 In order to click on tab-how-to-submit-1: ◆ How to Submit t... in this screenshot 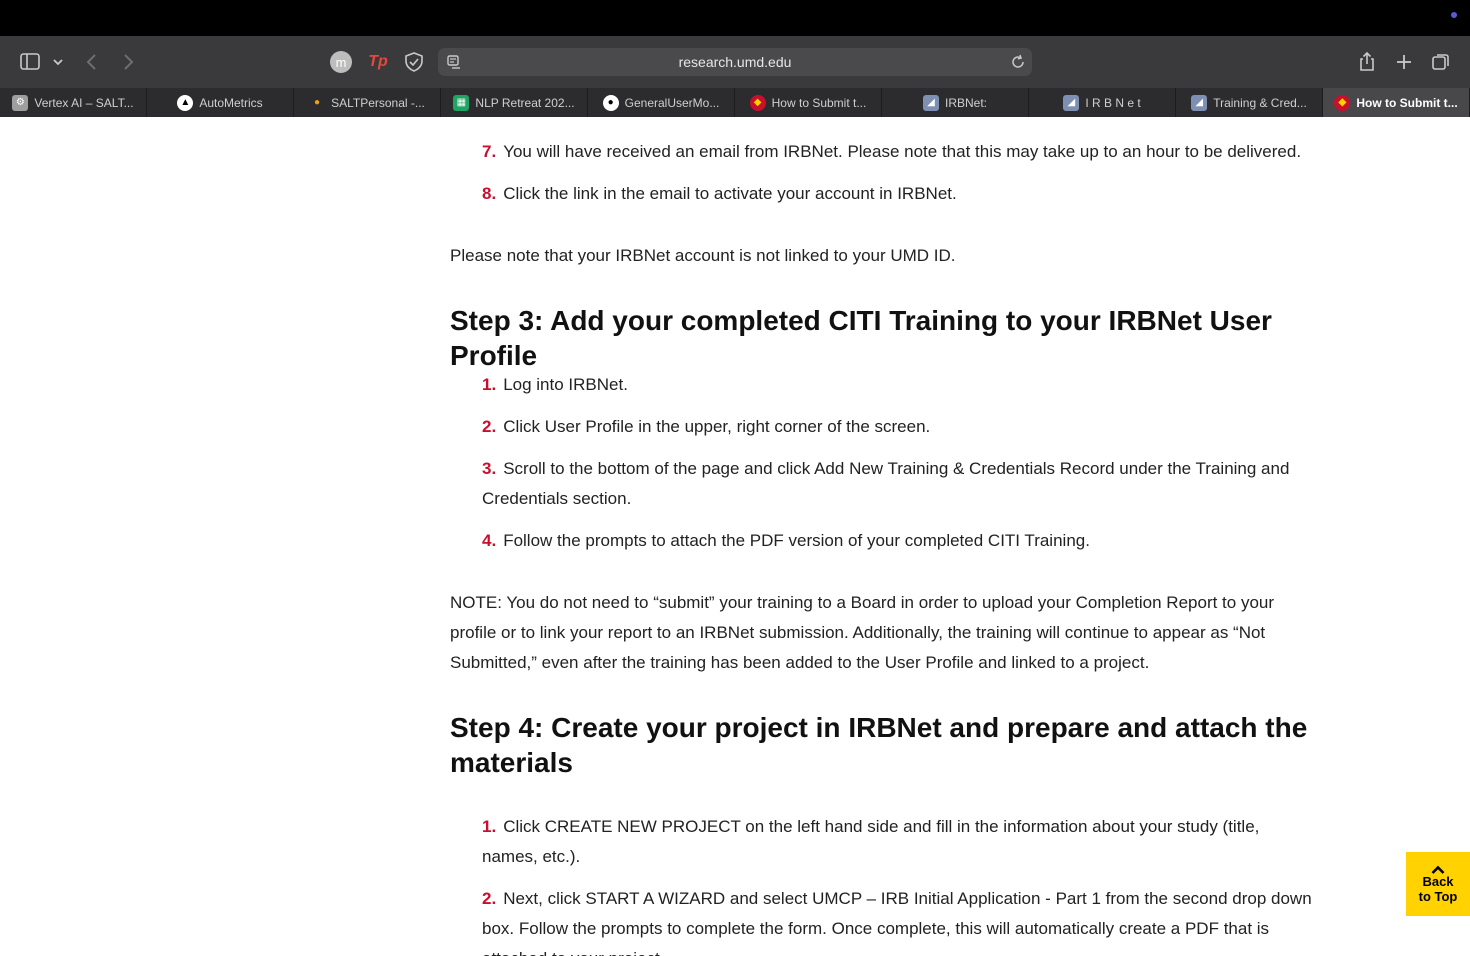, I will do `click(808, 102)`.